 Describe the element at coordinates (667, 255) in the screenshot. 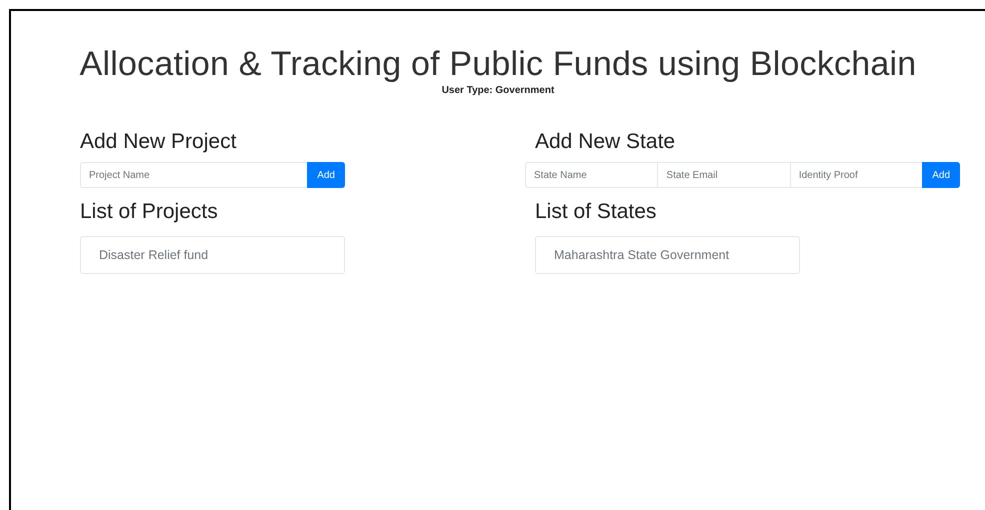

I see `list-item: Maharashtra State Government` at that location.